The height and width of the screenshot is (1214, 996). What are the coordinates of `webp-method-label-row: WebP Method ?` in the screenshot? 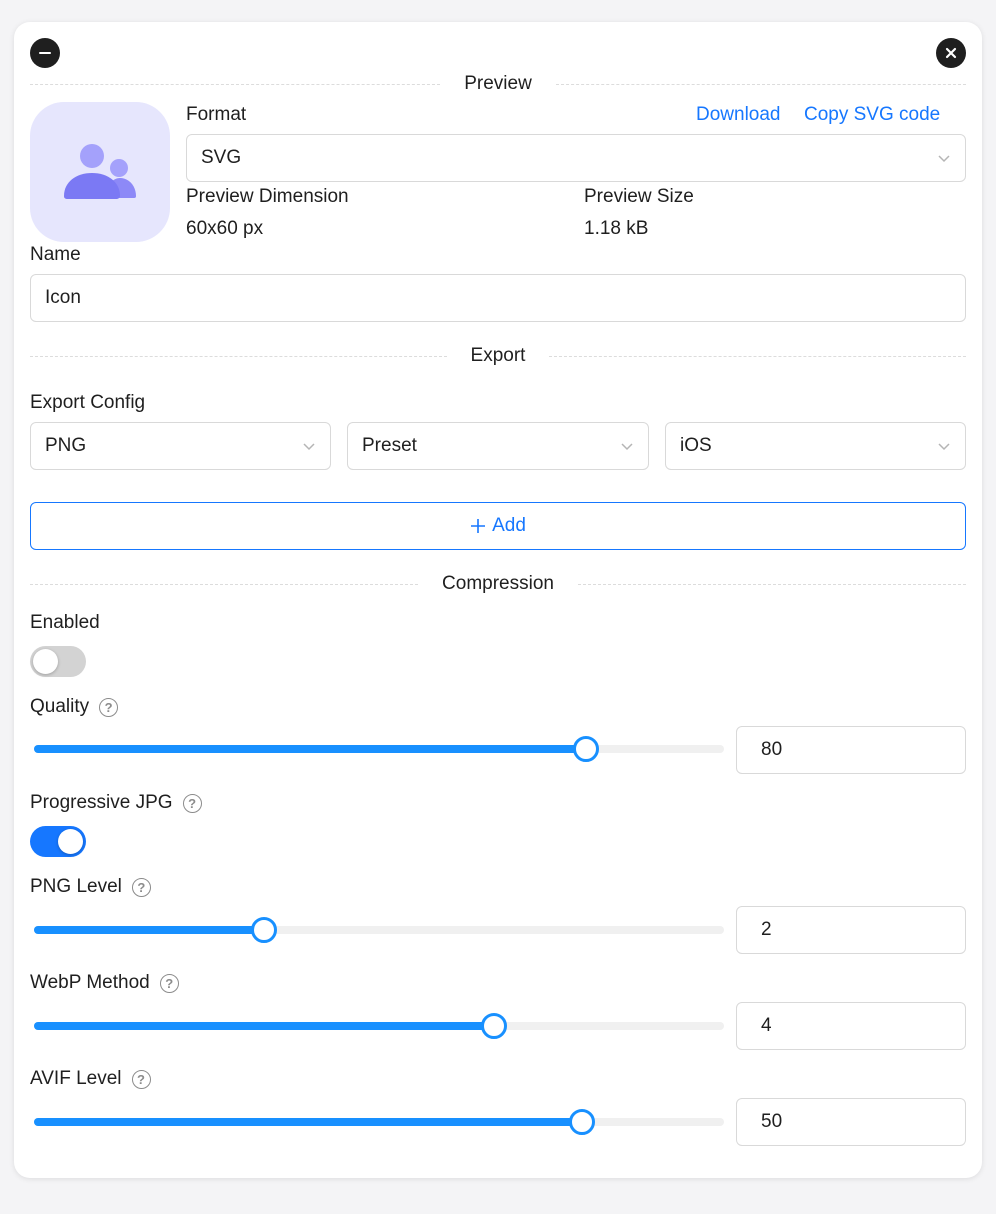 It's located at (104, 983).